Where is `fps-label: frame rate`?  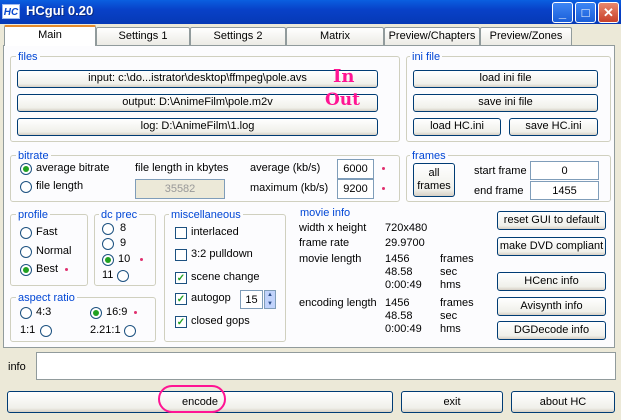
fps-label: frame rate is located at coordinates (324, 243).